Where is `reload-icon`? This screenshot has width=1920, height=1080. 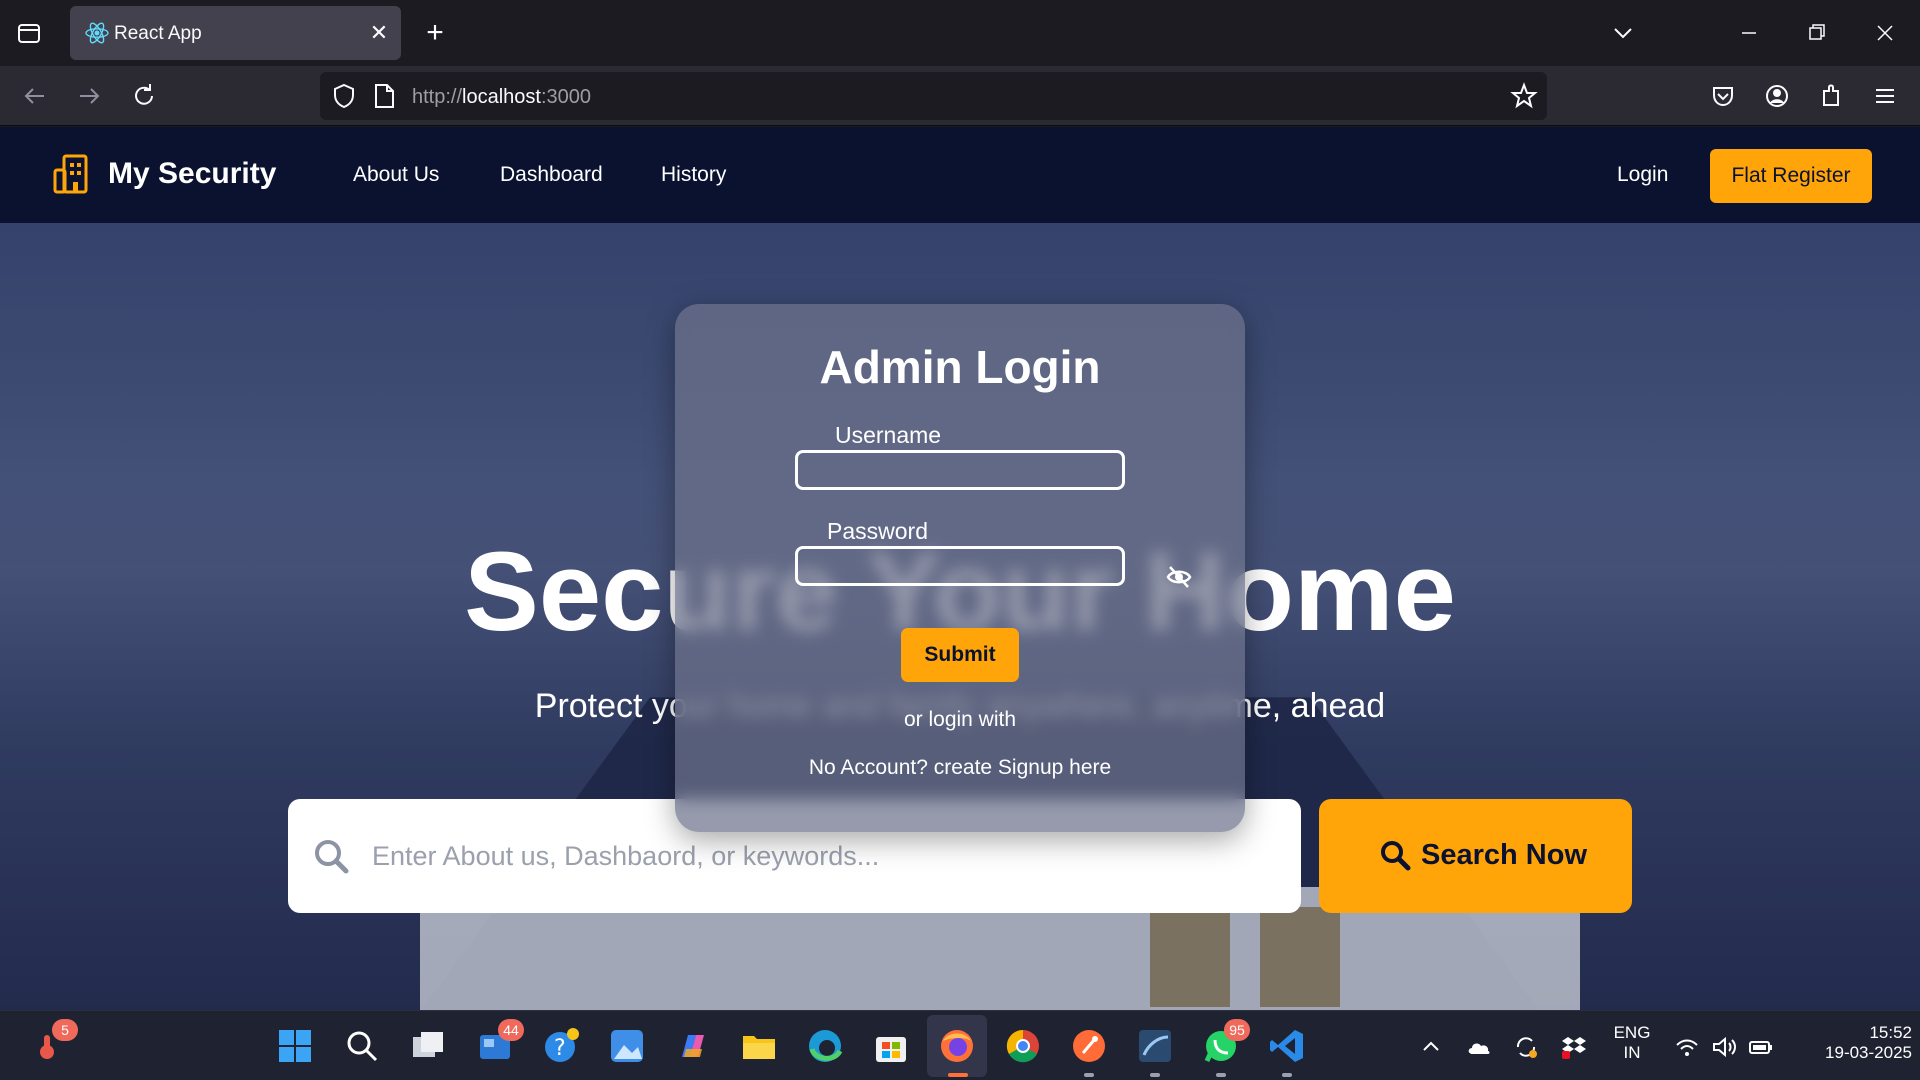 reload-icon is located at coordinates (144, 96).